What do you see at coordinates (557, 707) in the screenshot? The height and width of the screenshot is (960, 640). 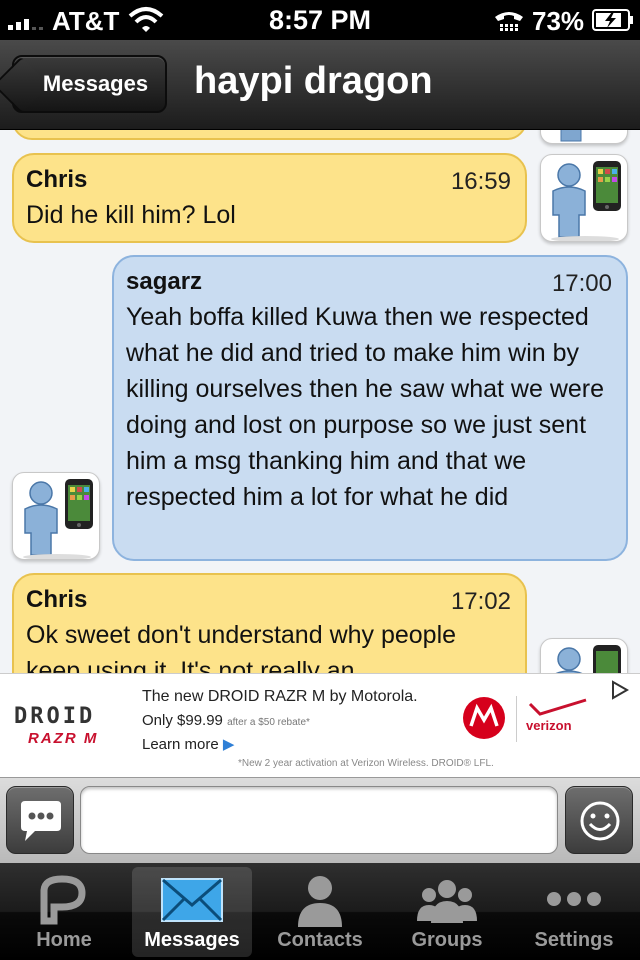 I see `verizon-check-icon` at bounding box center [557, 707].